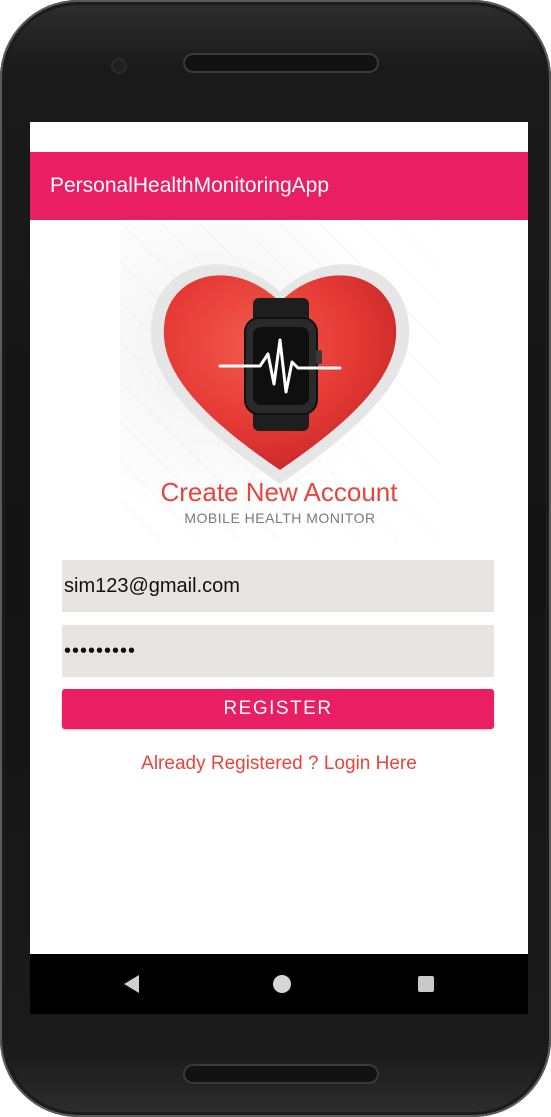 This screenshot has height=1117, width=551. Describe the element at coordinates (278, 651) in the screenshot. I see `password-field` at that location.